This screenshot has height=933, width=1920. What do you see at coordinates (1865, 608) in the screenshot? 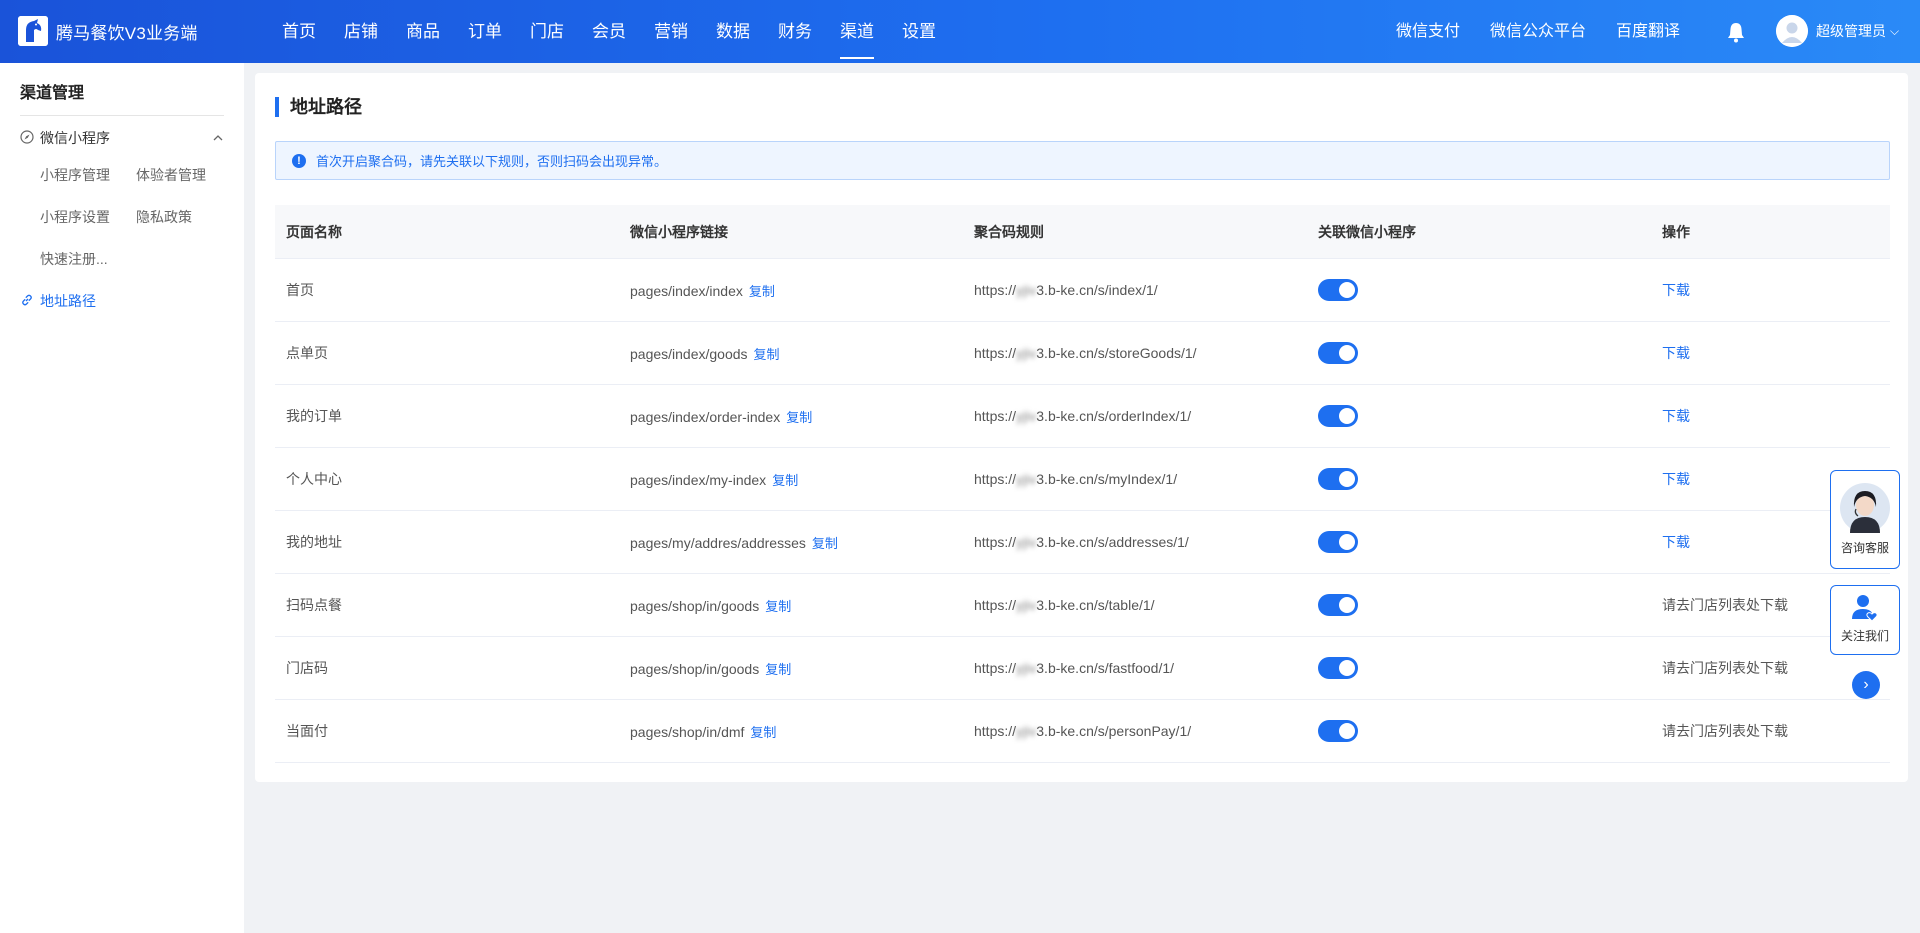
I see `follow-user-heart-icon` at bounding box center [1865, 608].